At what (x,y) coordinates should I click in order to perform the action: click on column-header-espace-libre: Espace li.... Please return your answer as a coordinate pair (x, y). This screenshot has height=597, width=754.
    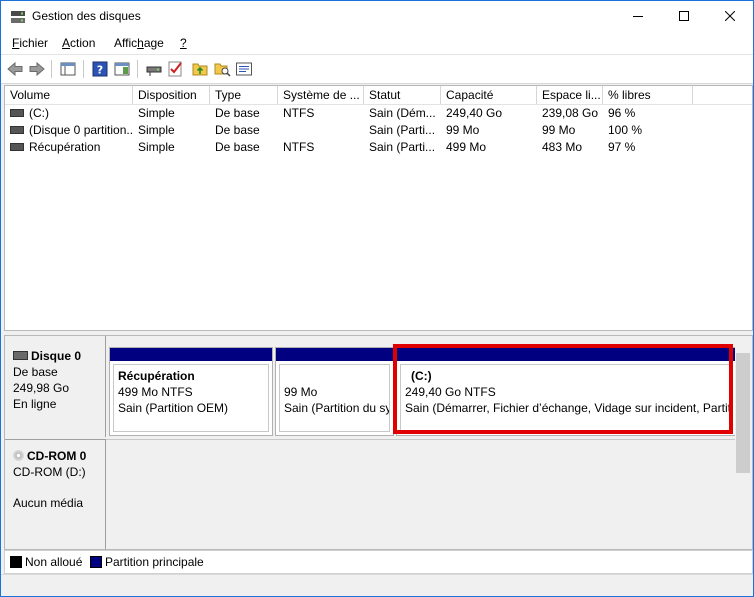
    Looking at the image, I should click on (570, 95).